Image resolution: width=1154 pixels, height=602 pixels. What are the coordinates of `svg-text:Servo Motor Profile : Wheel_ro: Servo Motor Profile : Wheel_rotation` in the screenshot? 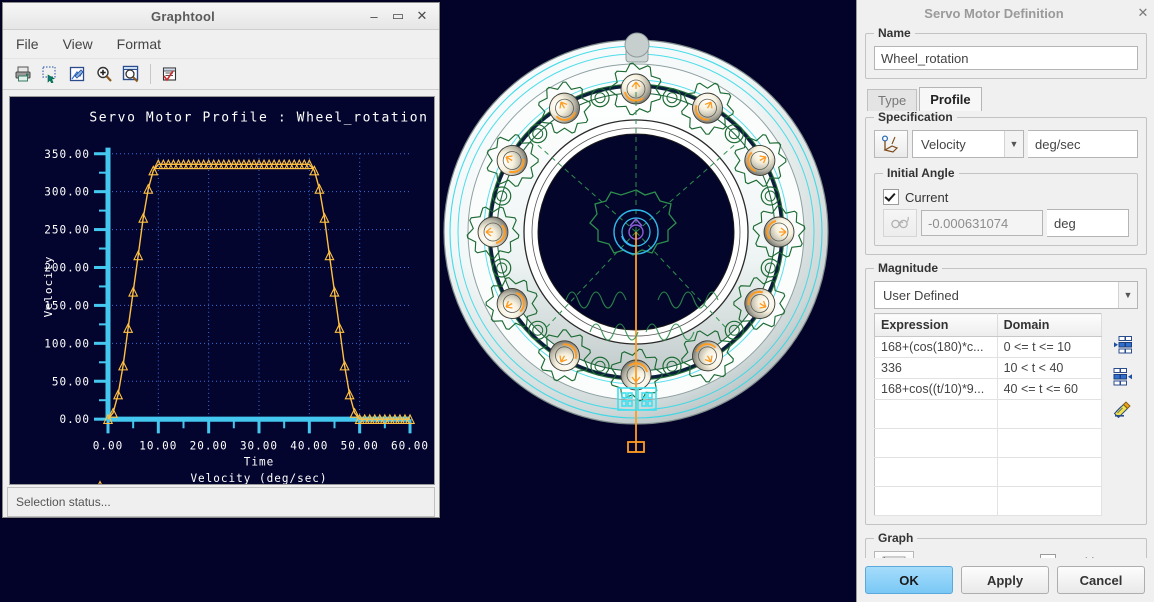 It's located at (258, 117).